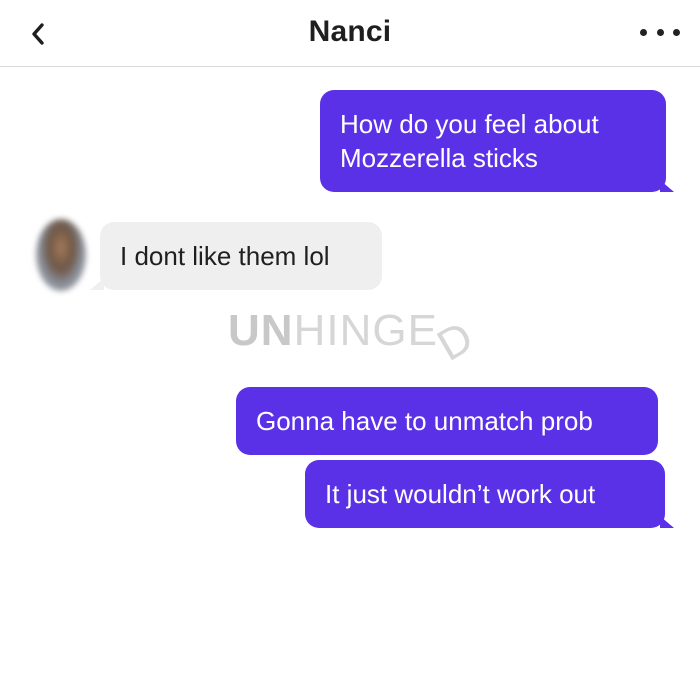 This screenshot has width=700, height=693. I want to click on avatar, so click(61, 255).